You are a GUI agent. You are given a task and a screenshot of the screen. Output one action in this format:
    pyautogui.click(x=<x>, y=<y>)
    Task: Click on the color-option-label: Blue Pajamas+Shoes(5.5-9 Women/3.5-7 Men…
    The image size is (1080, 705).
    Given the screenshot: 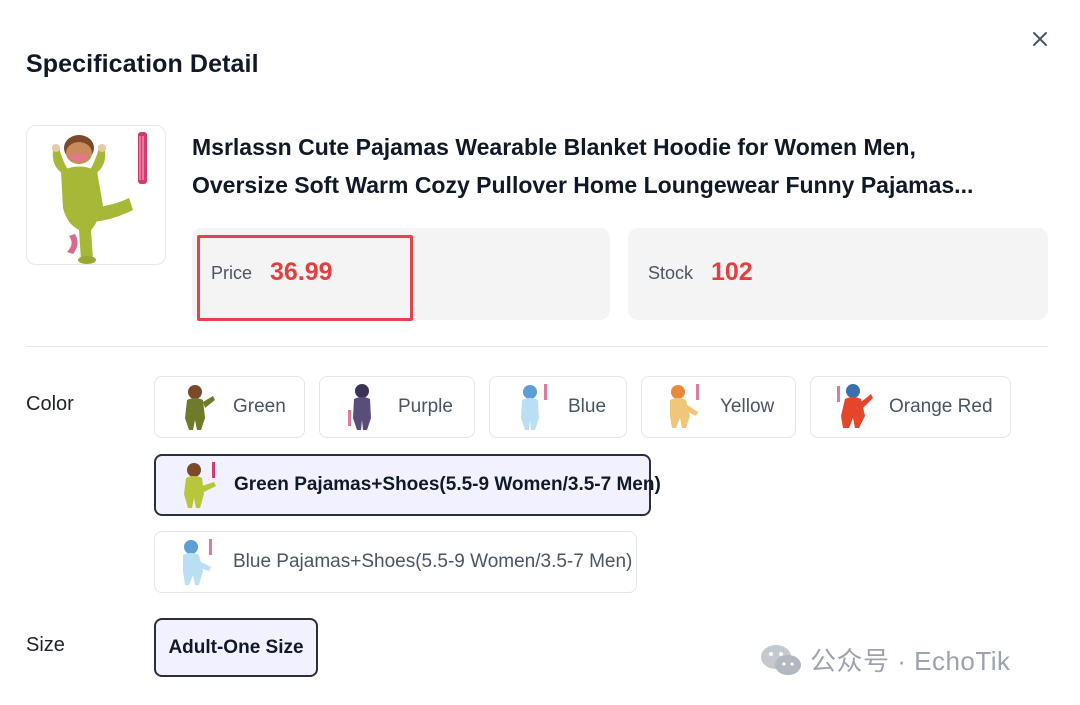 What is the action you would take?
    pyautogui.click(x=433, y=561)
    